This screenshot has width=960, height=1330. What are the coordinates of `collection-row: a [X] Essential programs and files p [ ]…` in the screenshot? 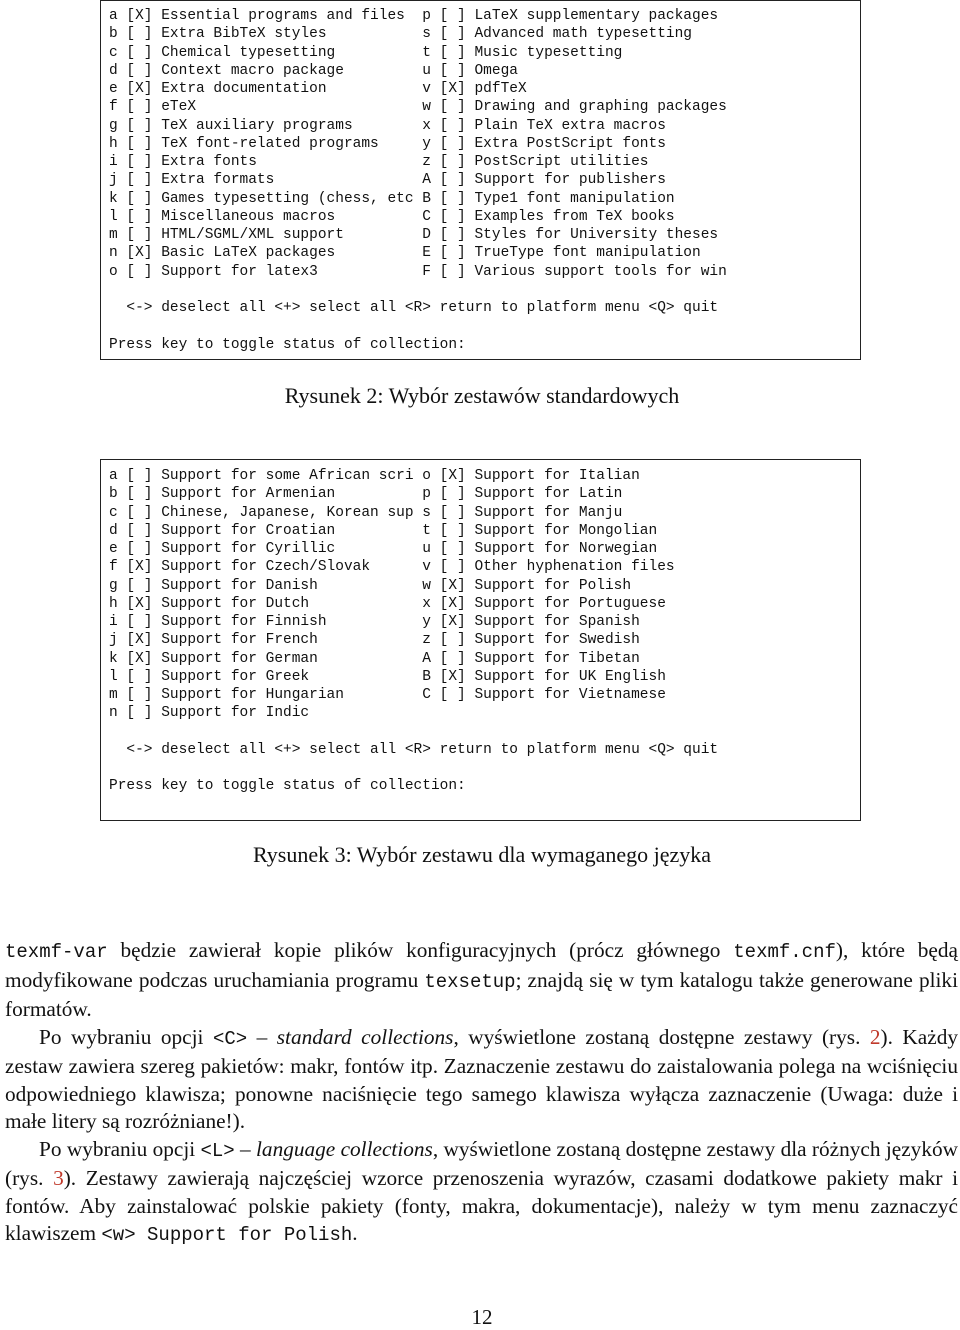 It's located at (414, 16).